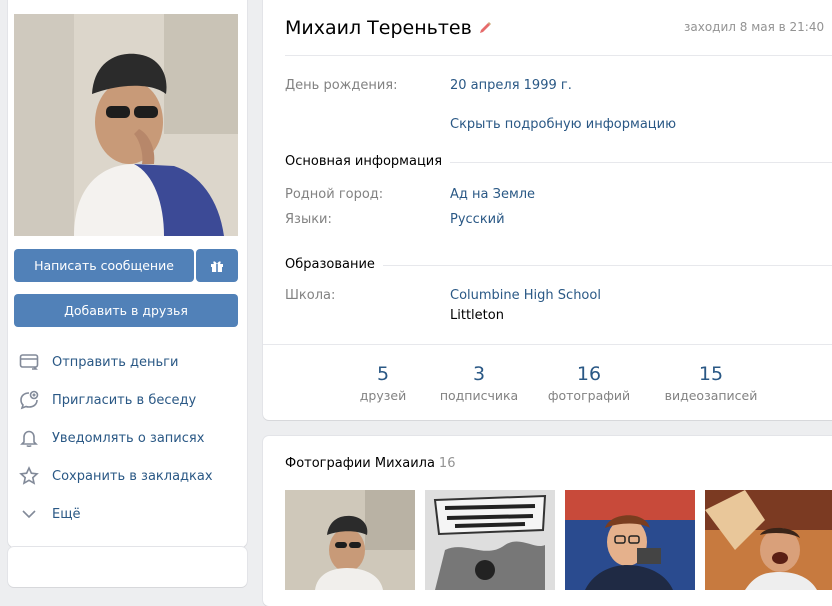 The width and height of the screenshot is (832, 606). I want to click on gift-icon, so click(217, 266).